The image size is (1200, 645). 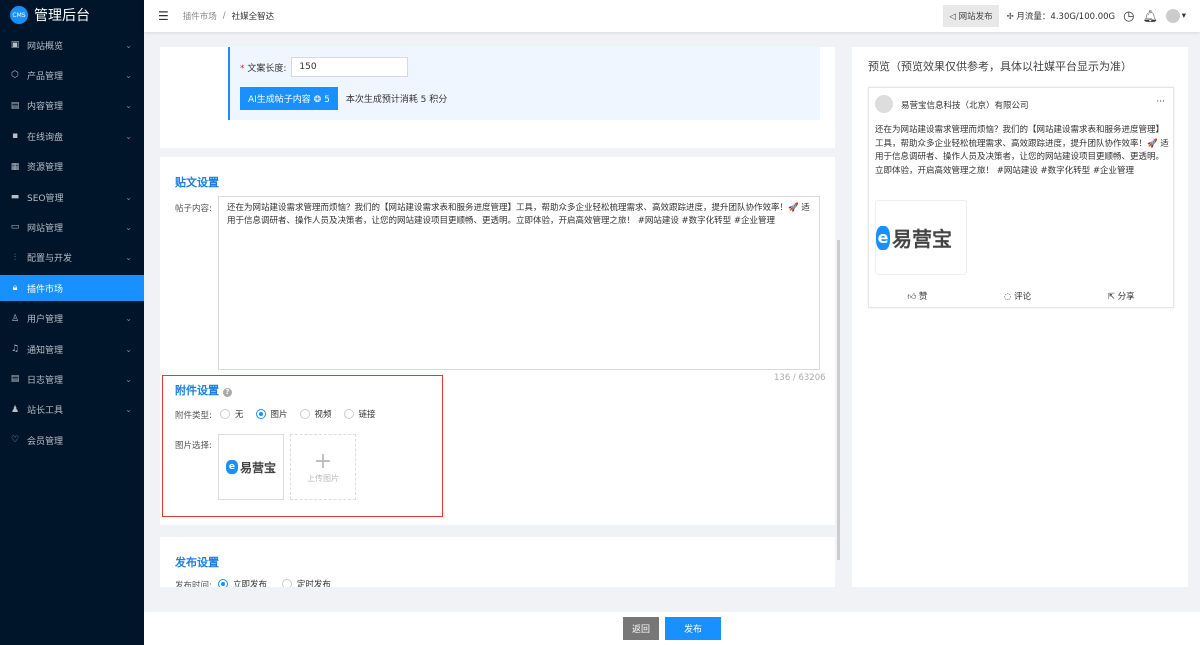 What do you see at coordinates (1121, 296) in the screenshot?
I see `share-button: ⇱ 分享` at bounding box center [1121, 296].